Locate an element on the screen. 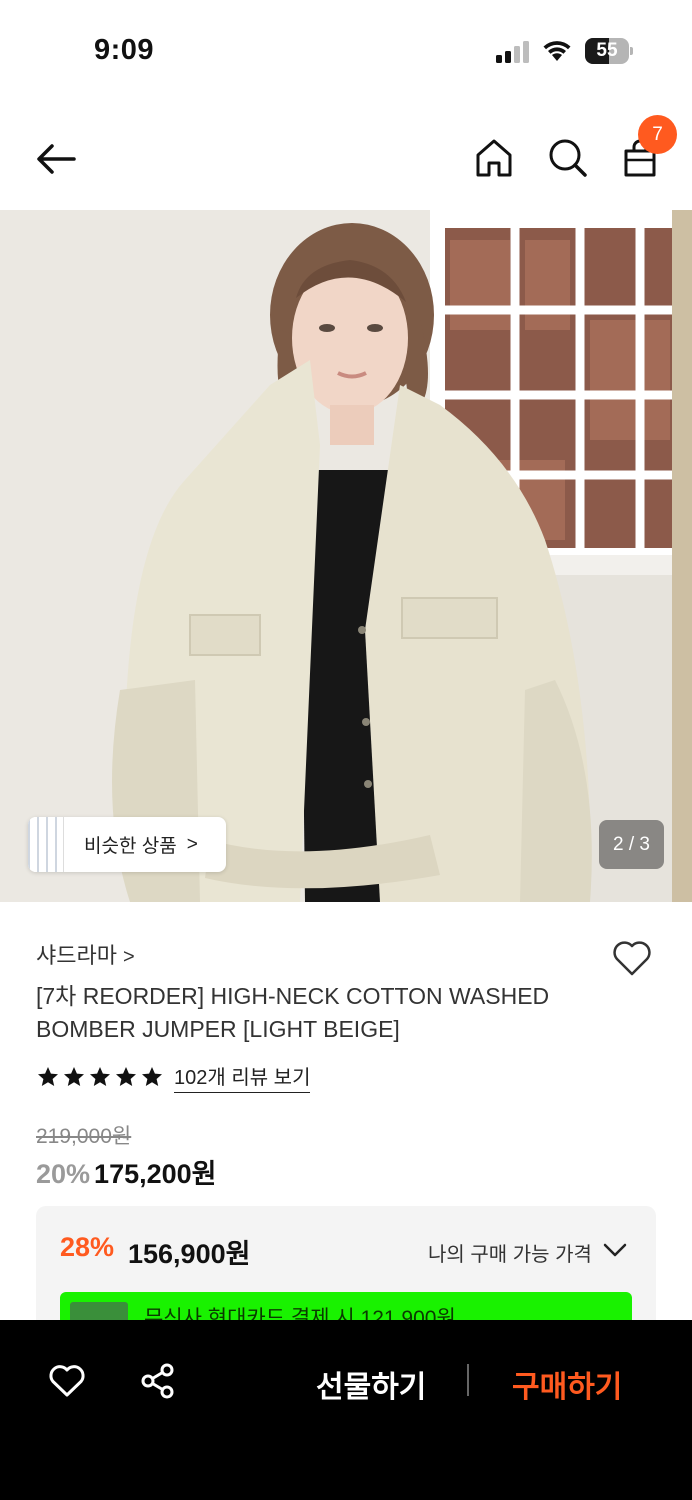 Image resolution: width=692 pixels, height=1500 pixels. image-pager: 2 / 3 is located at coordinates (631, 844).